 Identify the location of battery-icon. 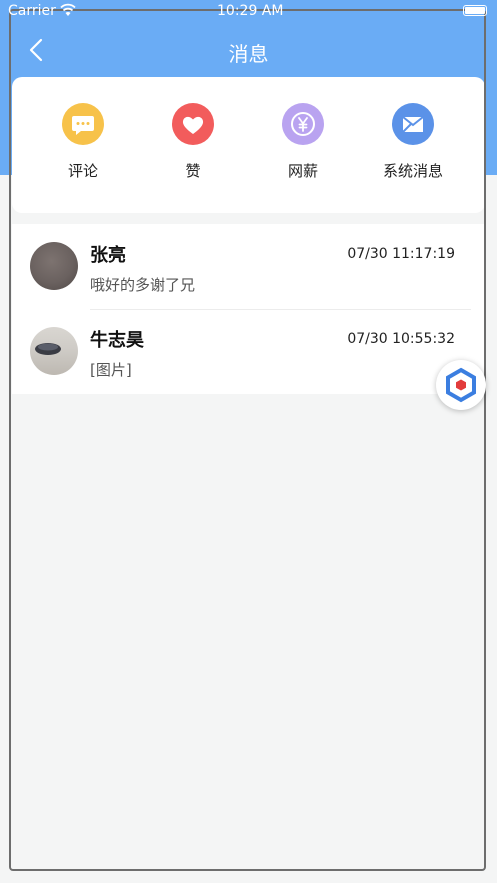
(475, 10).